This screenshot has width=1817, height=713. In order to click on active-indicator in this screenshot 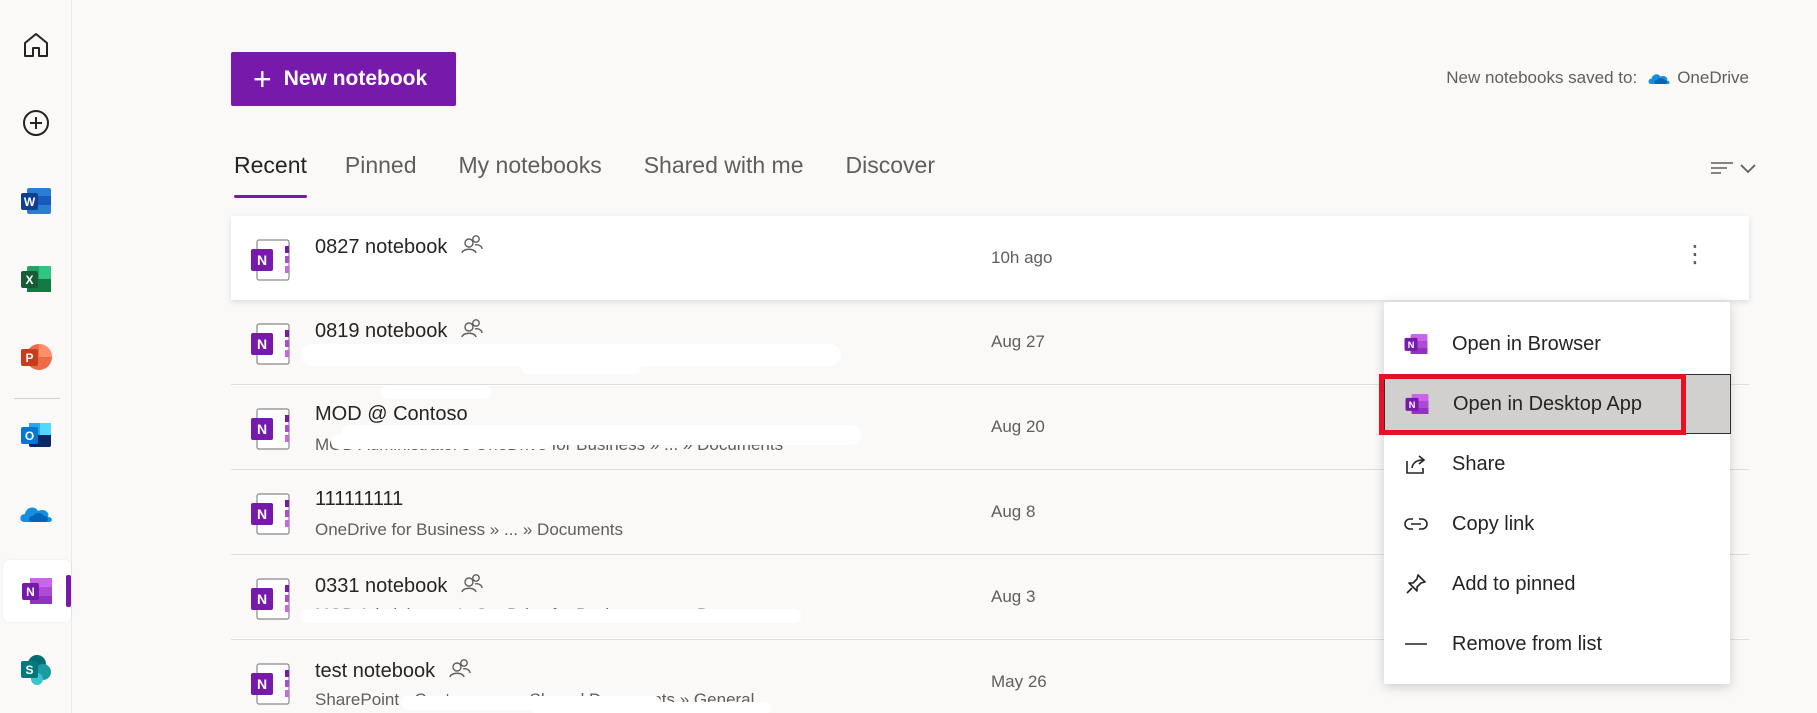, I will do `click(68, 591)`.